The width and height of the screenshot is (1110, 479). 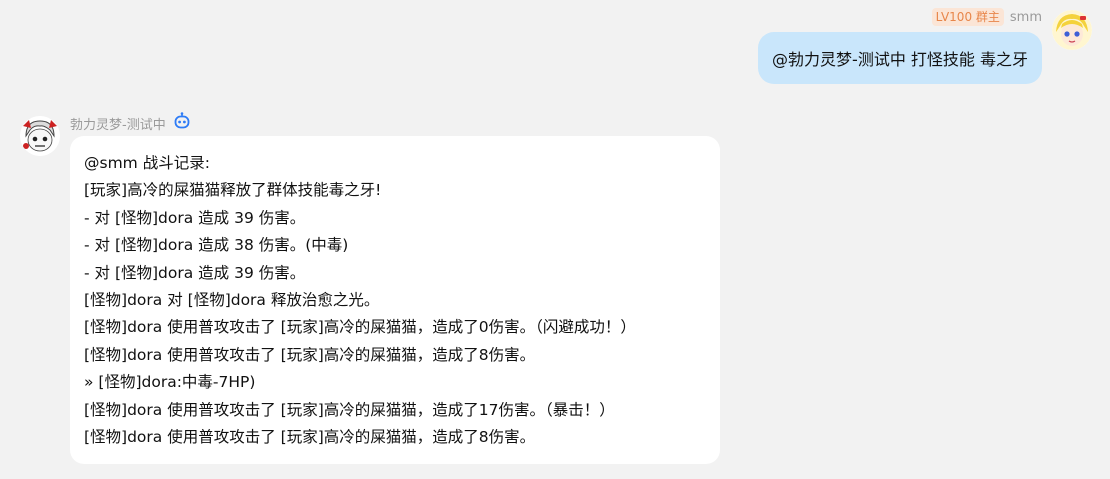 I want to click on battle-log-line: [玩家]高冷的屎猫猫释放了群体技能毒之牙!, so click(x=233, y=190).